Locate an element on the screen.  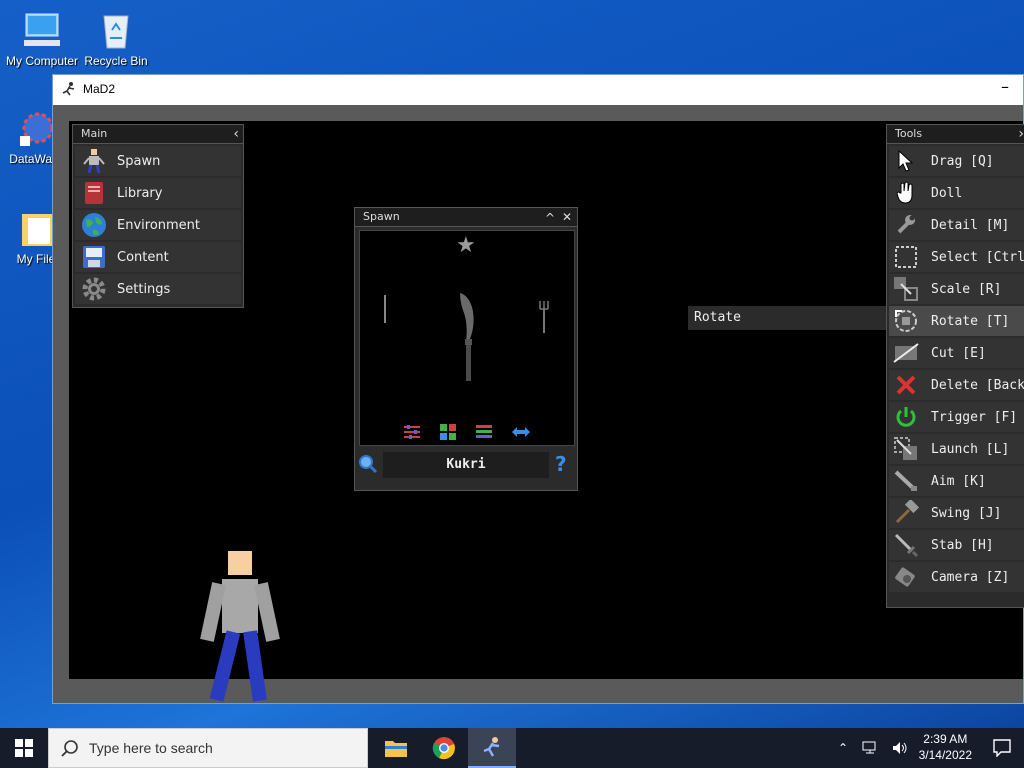
hammer-icon is located at coordinates (906, 513).